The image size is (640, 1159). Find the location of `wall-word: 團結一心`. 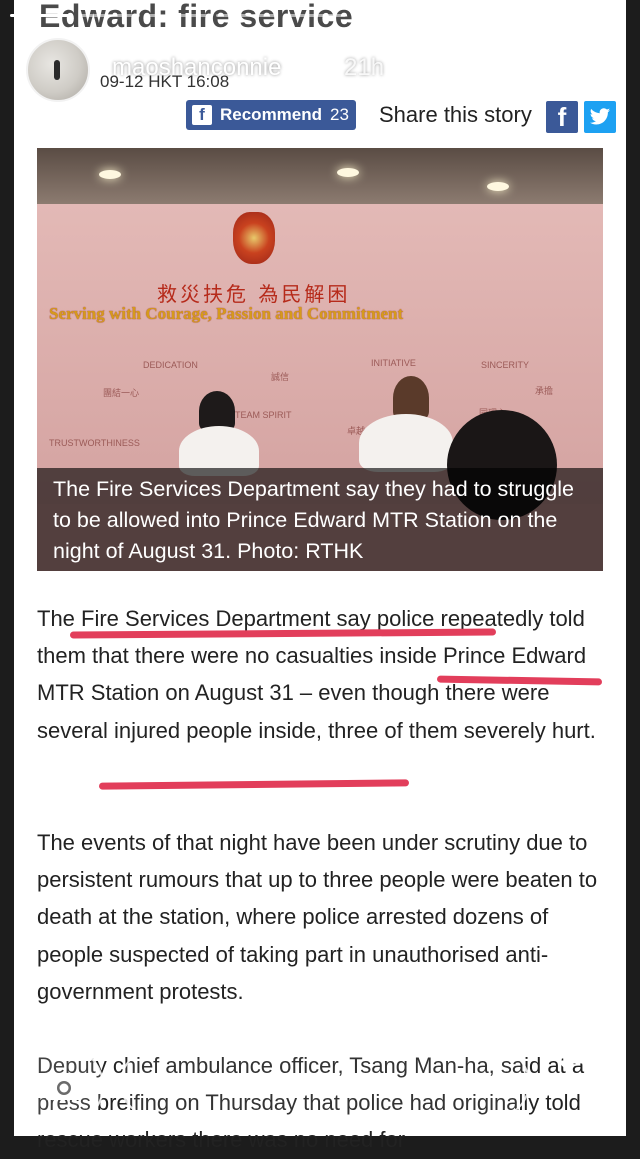

wall-word: 團結一心 is located at coordinates (121, 393).